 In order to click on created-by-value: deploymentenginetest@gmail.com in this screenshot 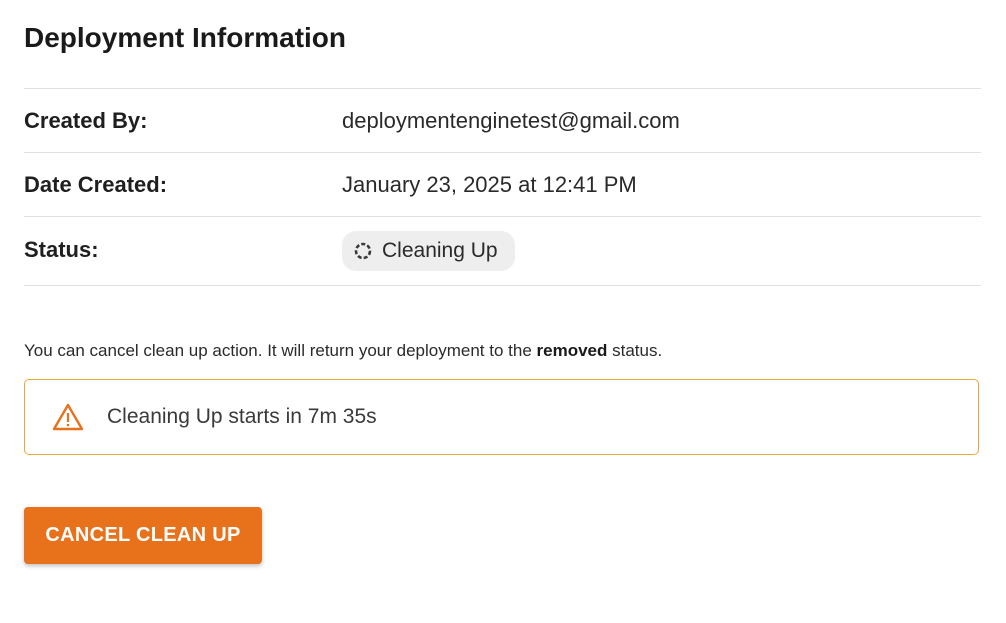, I will do `click(511, 120)`.